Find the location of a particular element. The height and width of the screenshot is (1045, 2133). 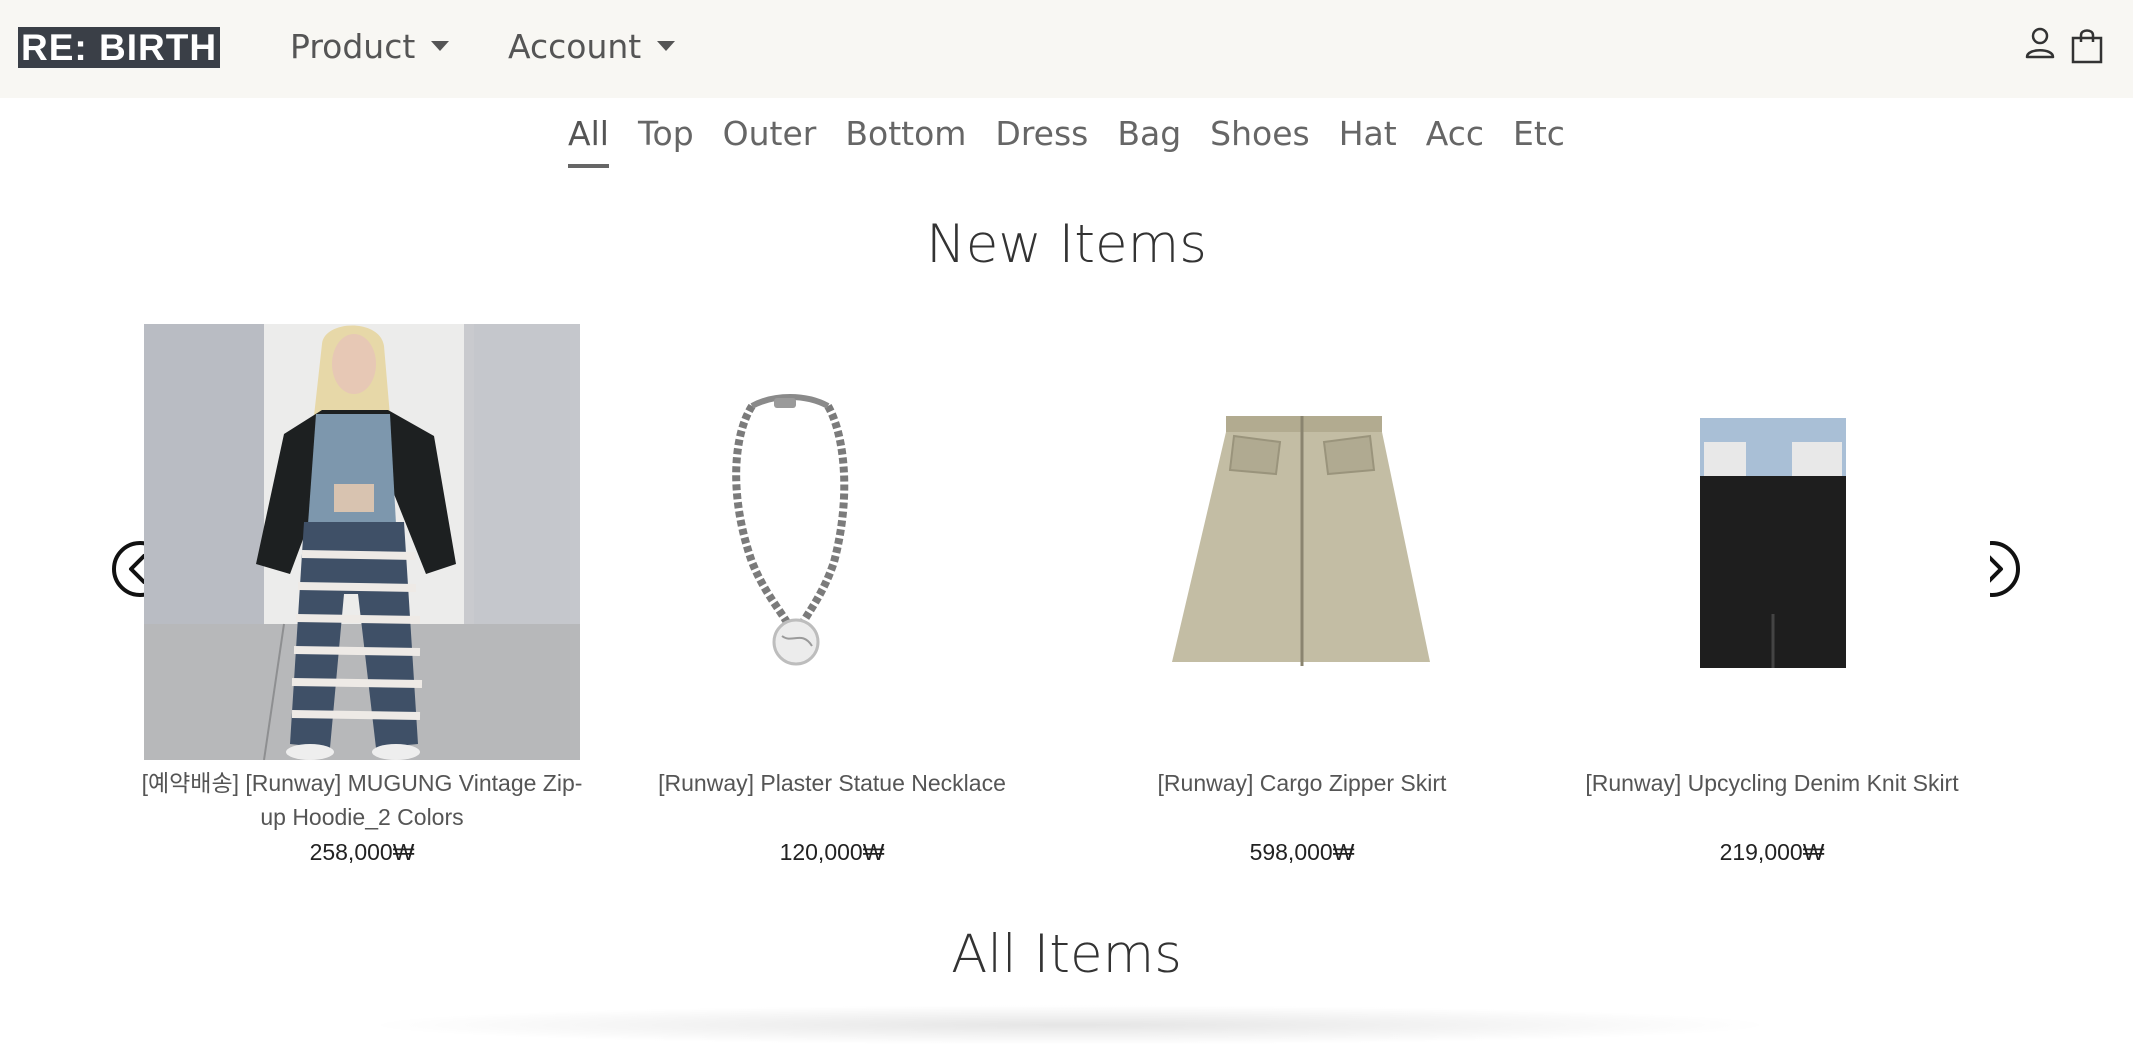

product-price: 258,000₩ is located at coordinates (362, 852).